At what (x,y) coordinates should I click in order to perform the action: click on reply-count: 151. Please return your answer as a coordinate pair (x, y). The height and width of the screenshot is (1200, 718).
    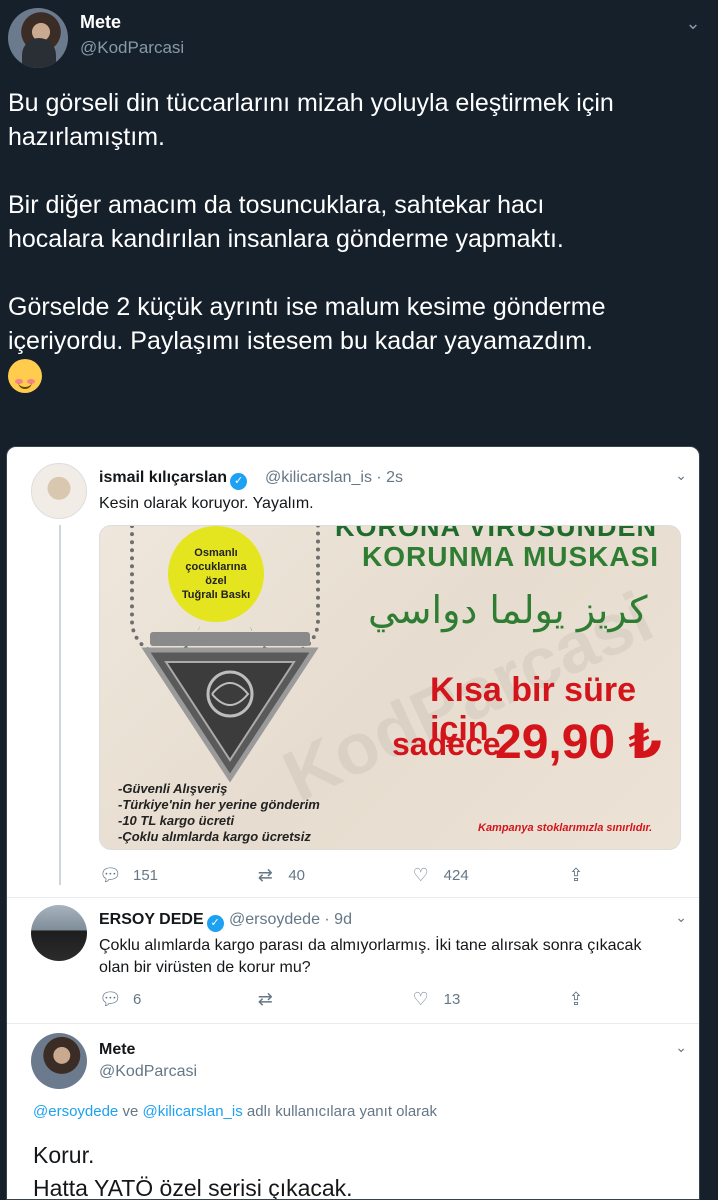
    Looking at the image, I should click on (146, 875).